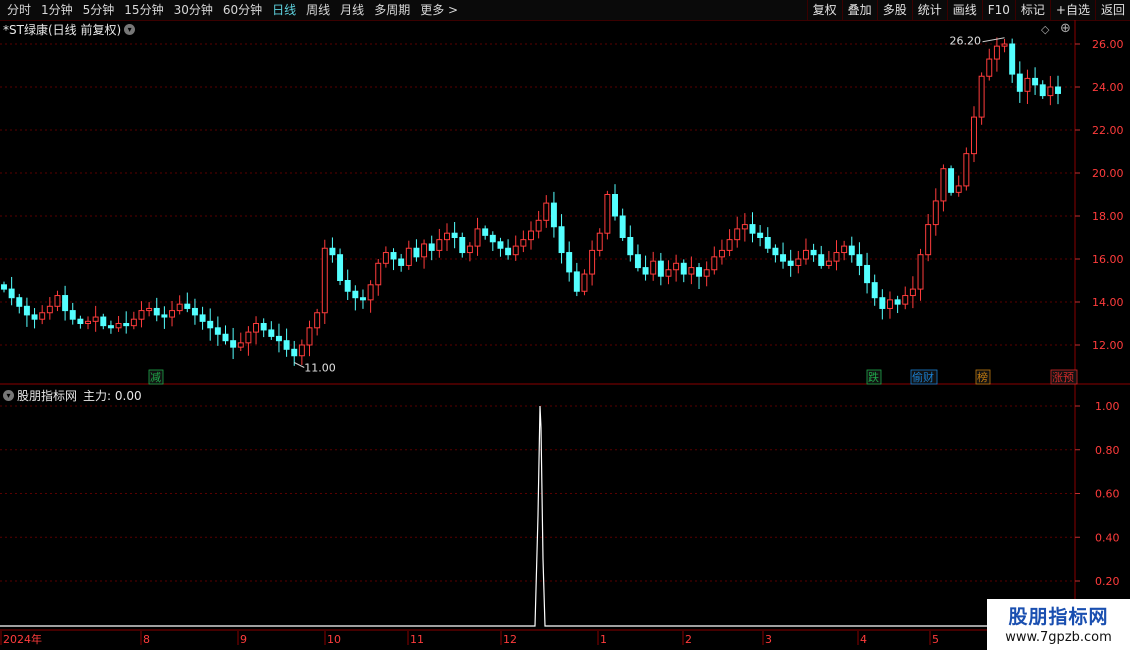 The image size is (1130, 650). What do you see at coordinates (603, 639) in the screenshot?
I see `xaxis-label: 1` at bounding box center [603, 639].